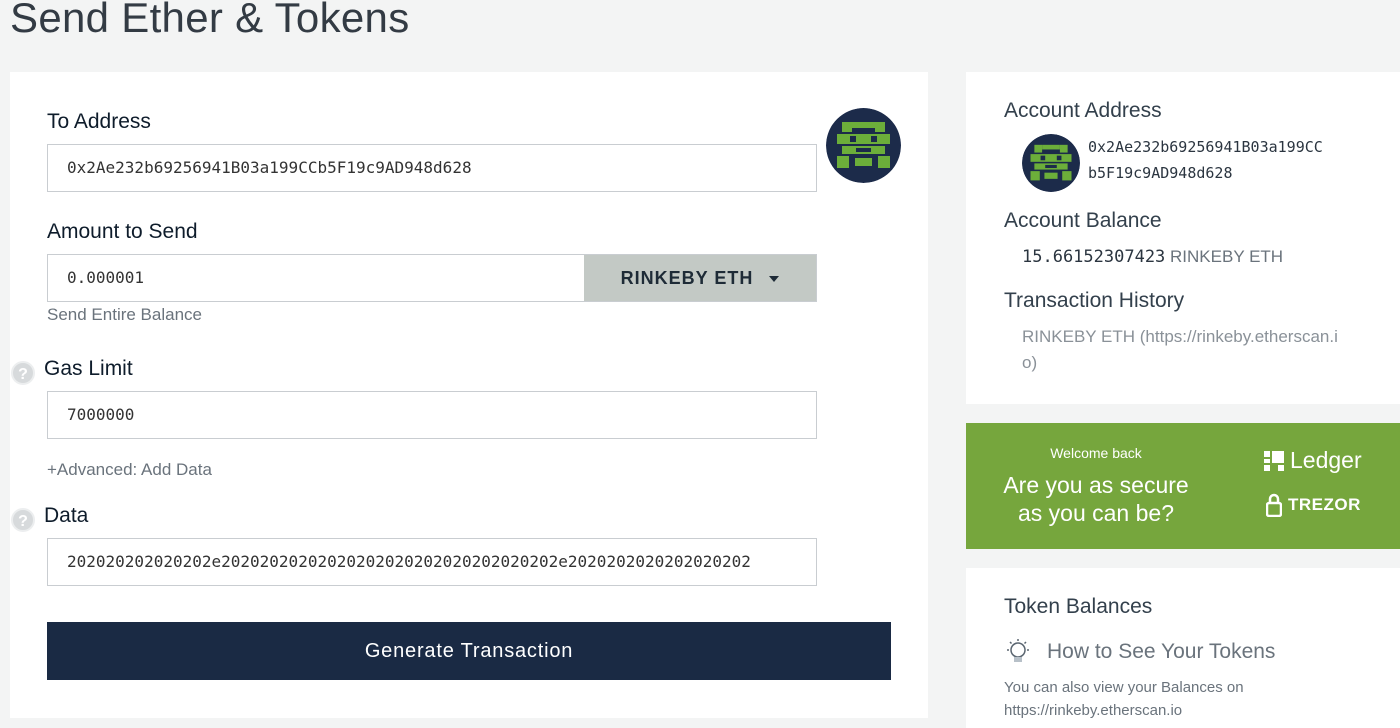  I want to click on promo-headline-line-1: Are you as secure, so click(1096, 485).